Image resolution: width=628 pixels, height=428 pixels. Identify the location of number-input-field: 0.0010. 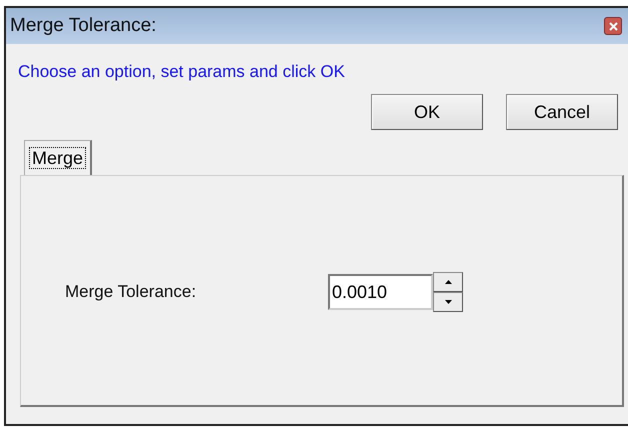
(380, 292).